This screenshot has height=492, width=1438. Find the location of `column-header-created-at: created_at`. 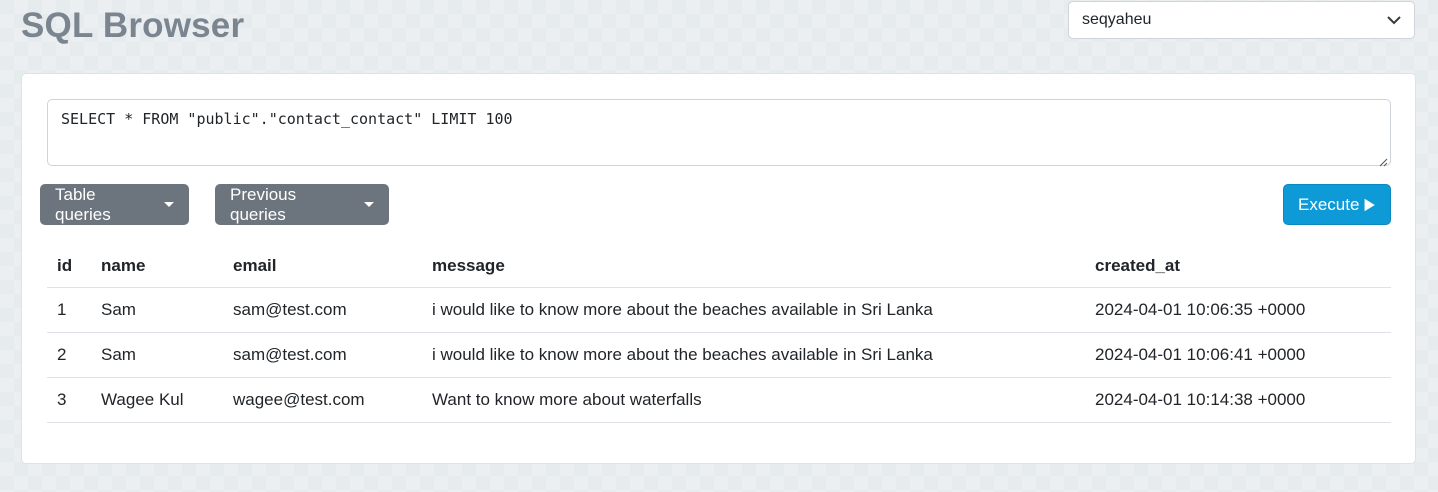

column-header-created-at: created_at is located at coordinates (1238, 266).